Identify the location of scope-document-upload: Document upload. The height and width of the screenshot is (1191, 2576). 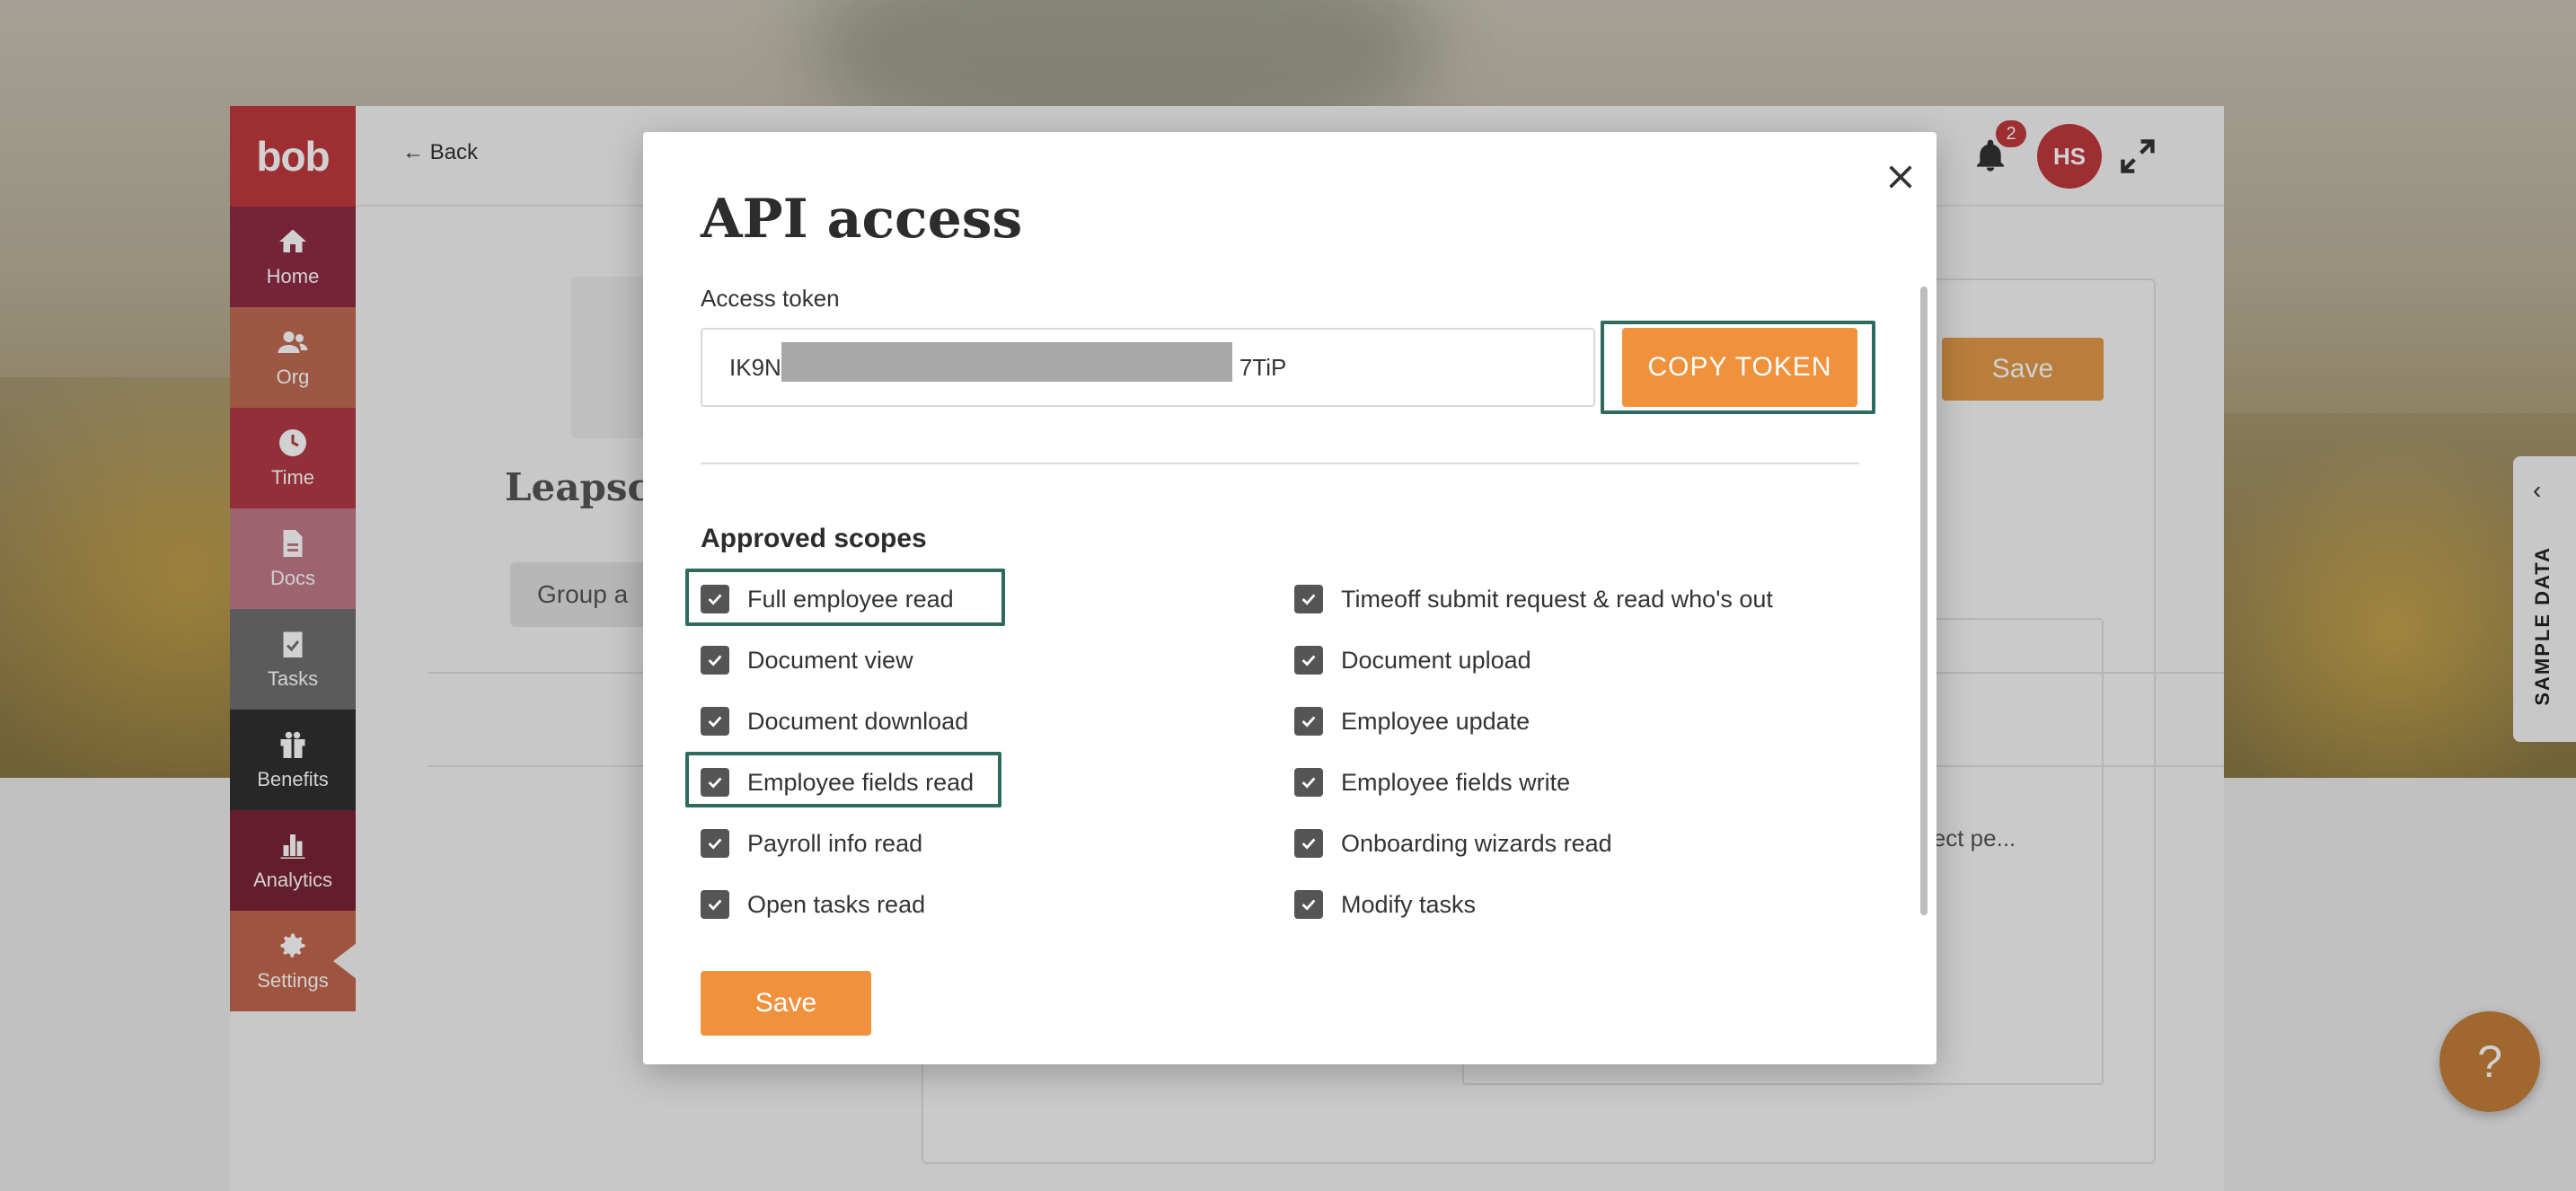
(1412, 660).